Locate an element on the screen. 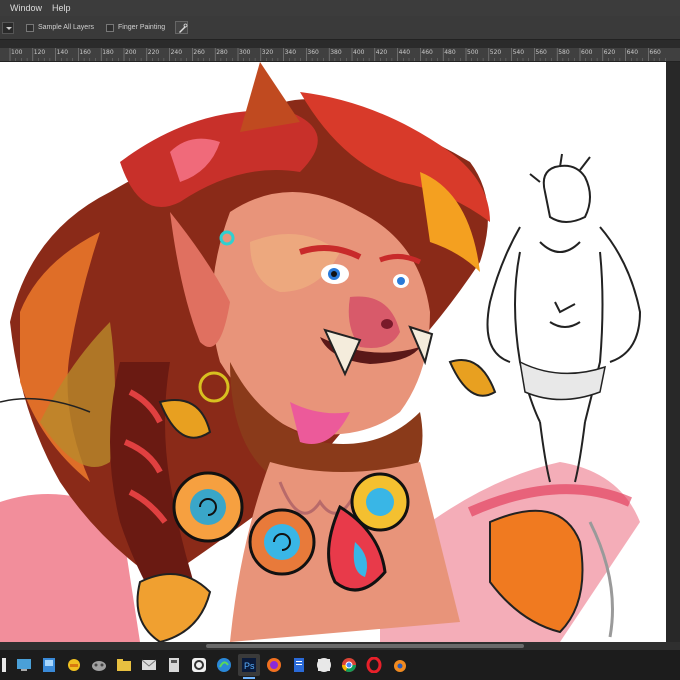 This screenshot has width=680, height=680. ruler-tick-label: 500 is located at coordinates (473, 52).